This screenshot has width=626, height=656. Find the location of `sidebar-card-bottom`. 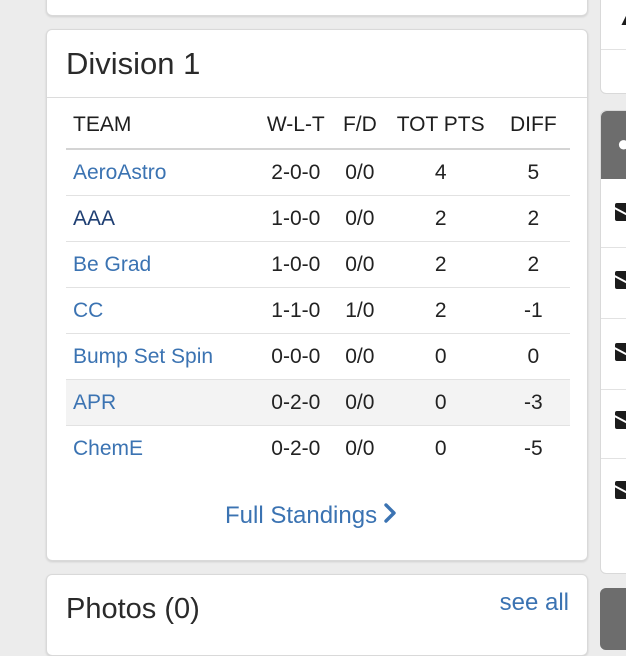

sidebar-card-bottom is located at coordinates (613, 619).